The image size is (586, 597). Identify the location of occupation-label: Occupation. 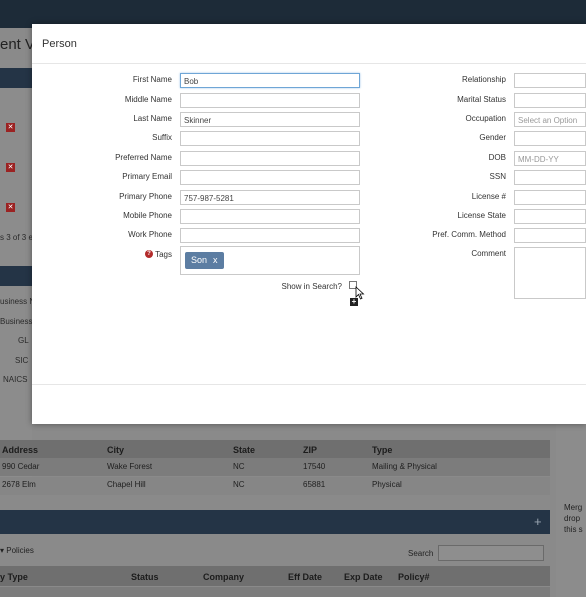
(485, 118).